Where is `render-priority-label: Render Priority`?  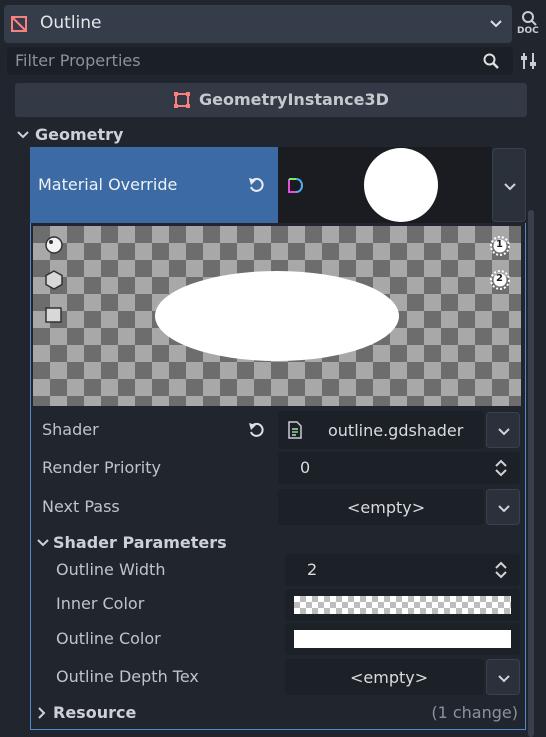
render-priority-label: Render Priority is located at coordinates (101, 467).